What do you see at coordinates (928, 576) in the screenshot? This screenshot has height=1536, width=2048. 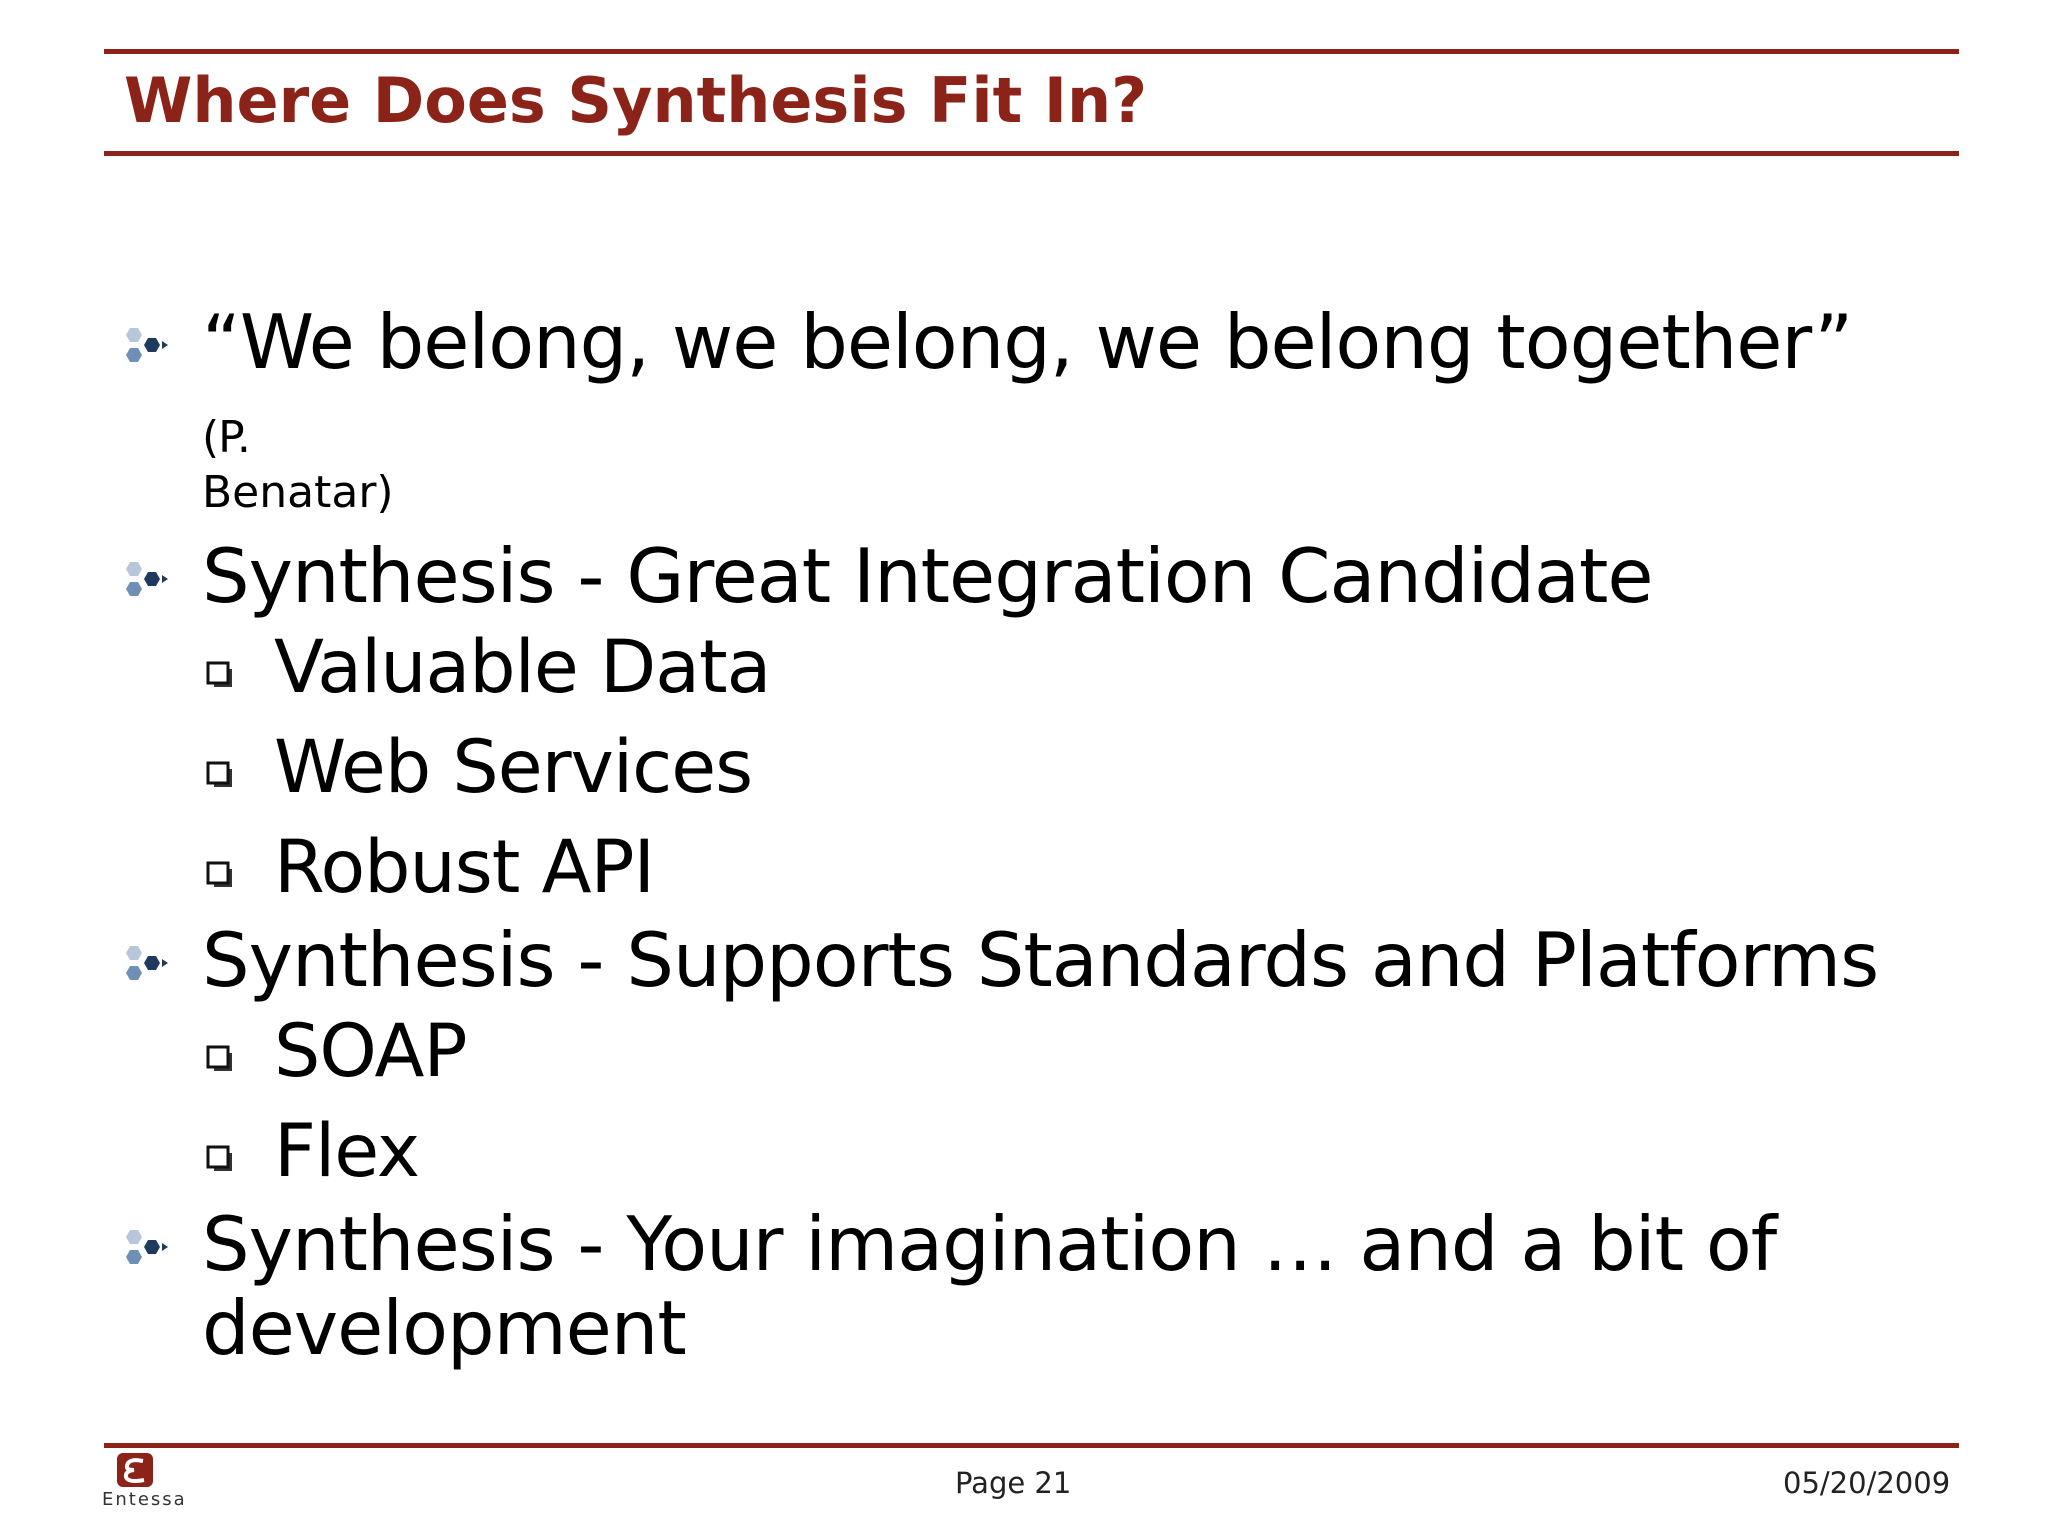 I see `bullet-text: Synthesis - Great Integration Candidate` at bounding box center [928, 576].